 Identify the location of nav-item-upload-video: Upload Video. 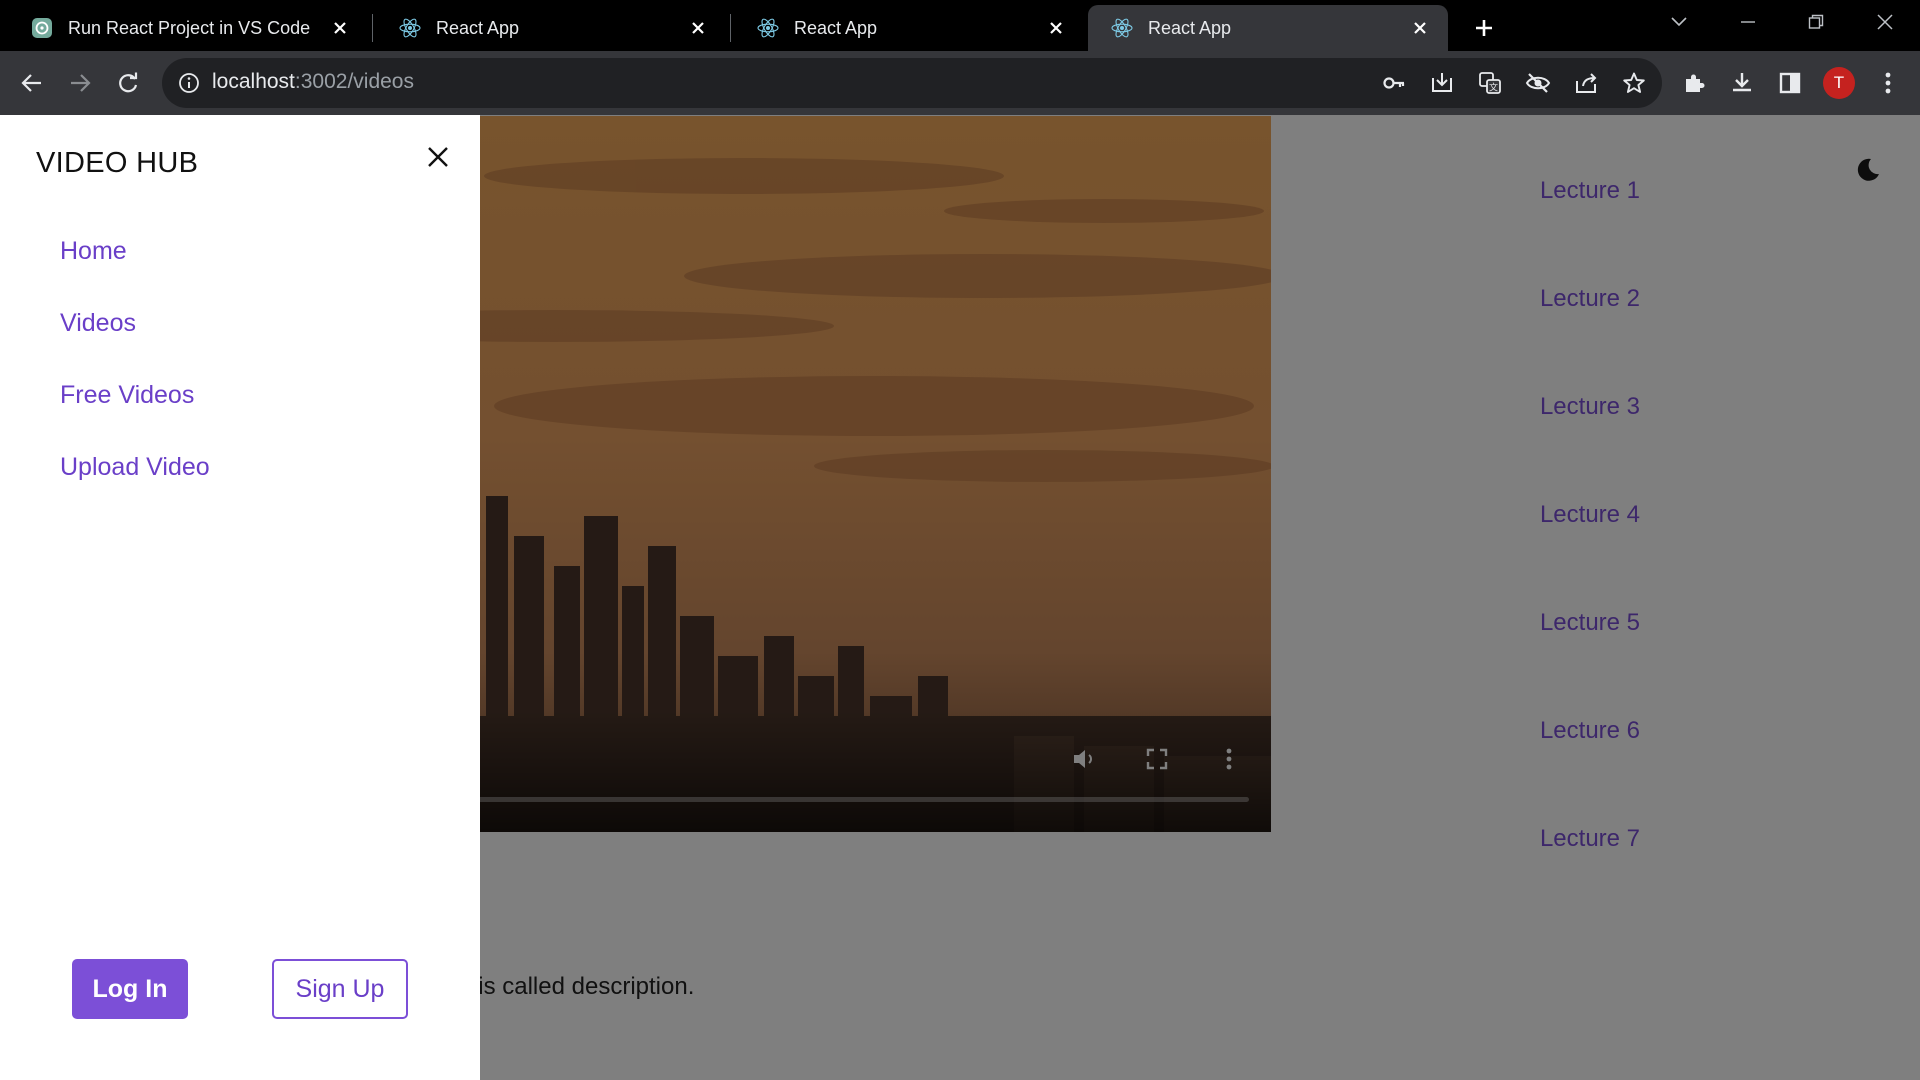
(135, 467).